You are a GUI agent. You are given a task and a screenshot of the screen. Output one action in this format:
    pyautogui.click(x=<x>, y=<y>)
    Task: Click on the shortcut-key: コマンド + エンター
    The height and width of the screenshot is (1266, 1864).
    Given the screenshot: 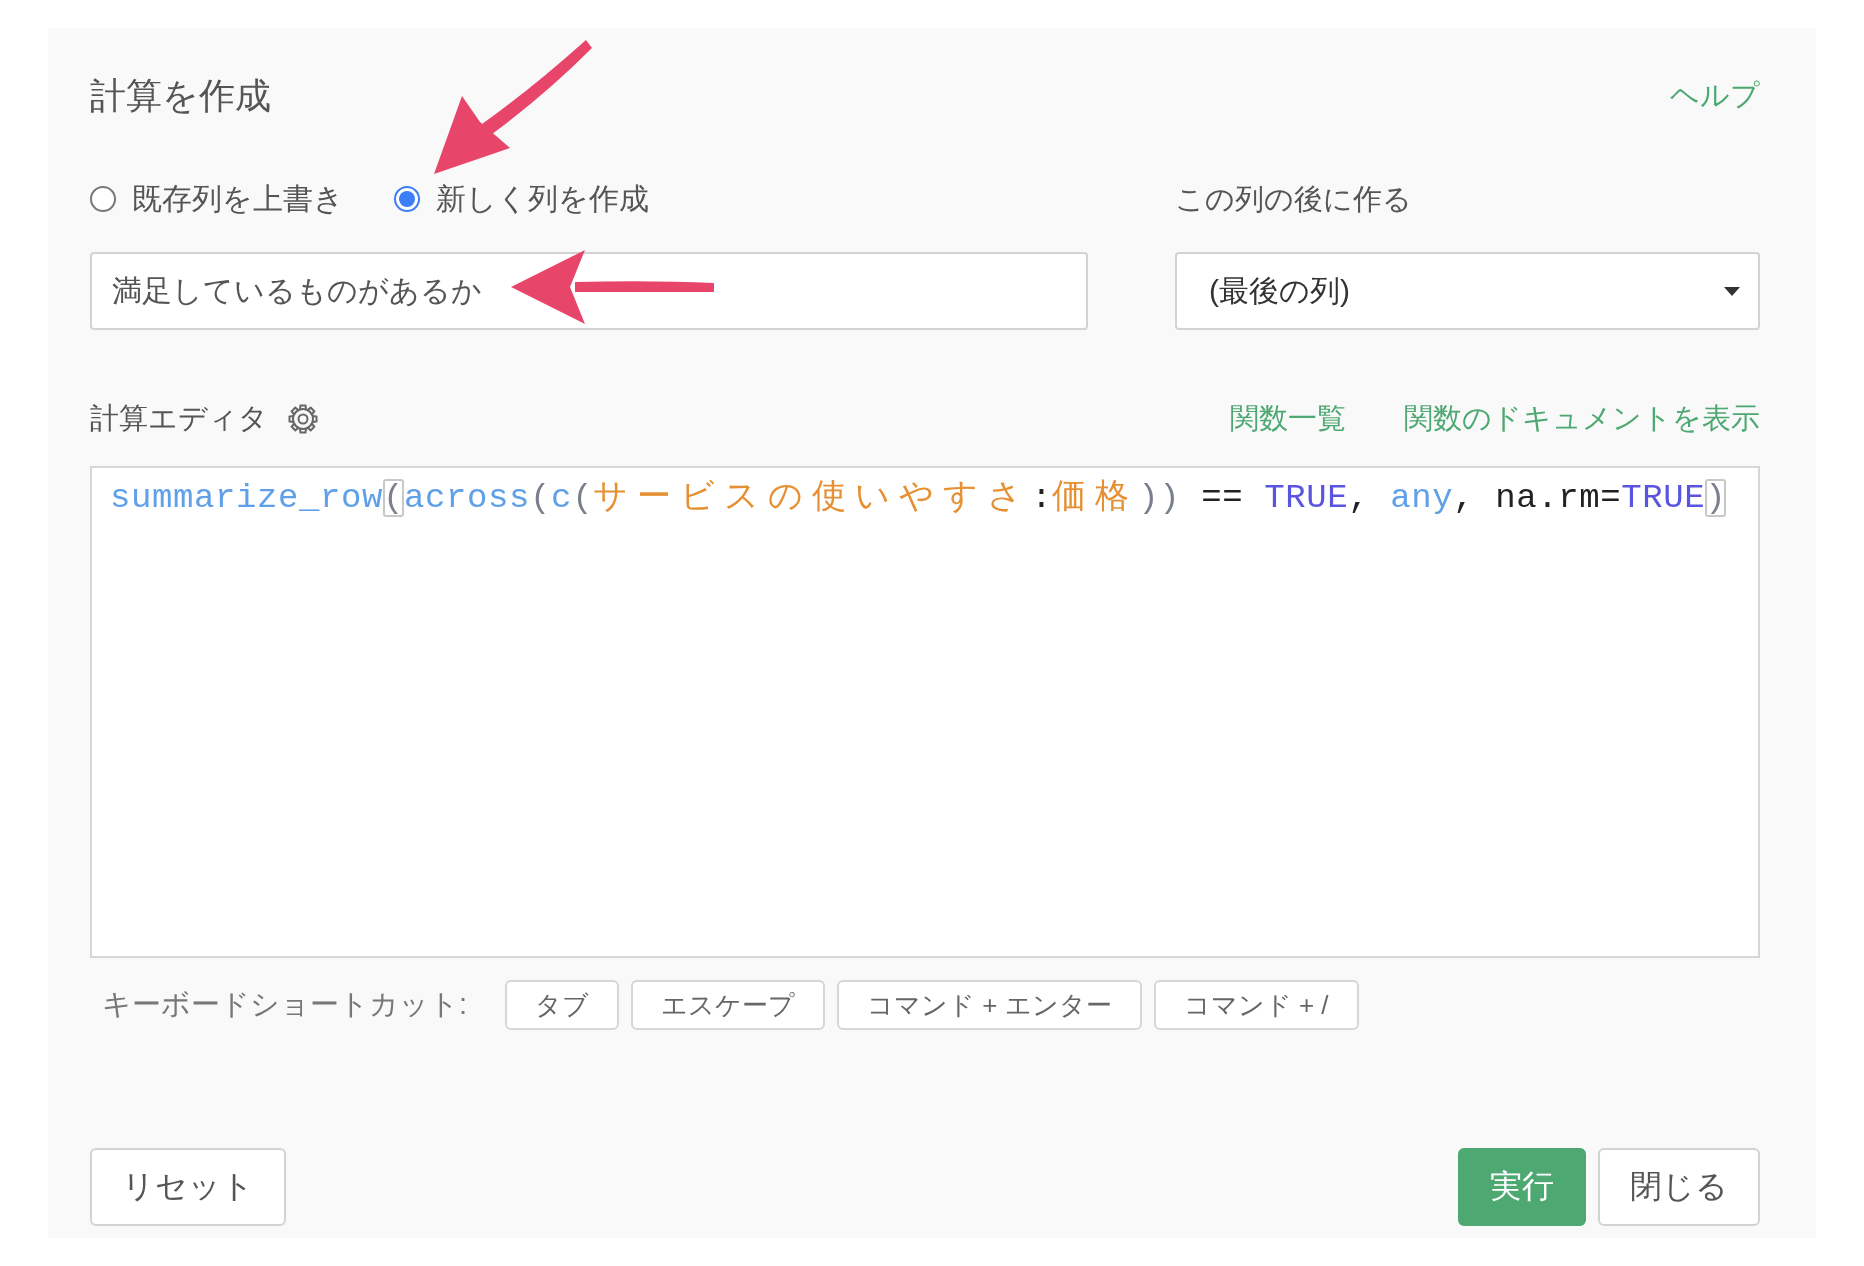 What is the action you would take?
    pyautogui.click(x=989, y=1005)
    